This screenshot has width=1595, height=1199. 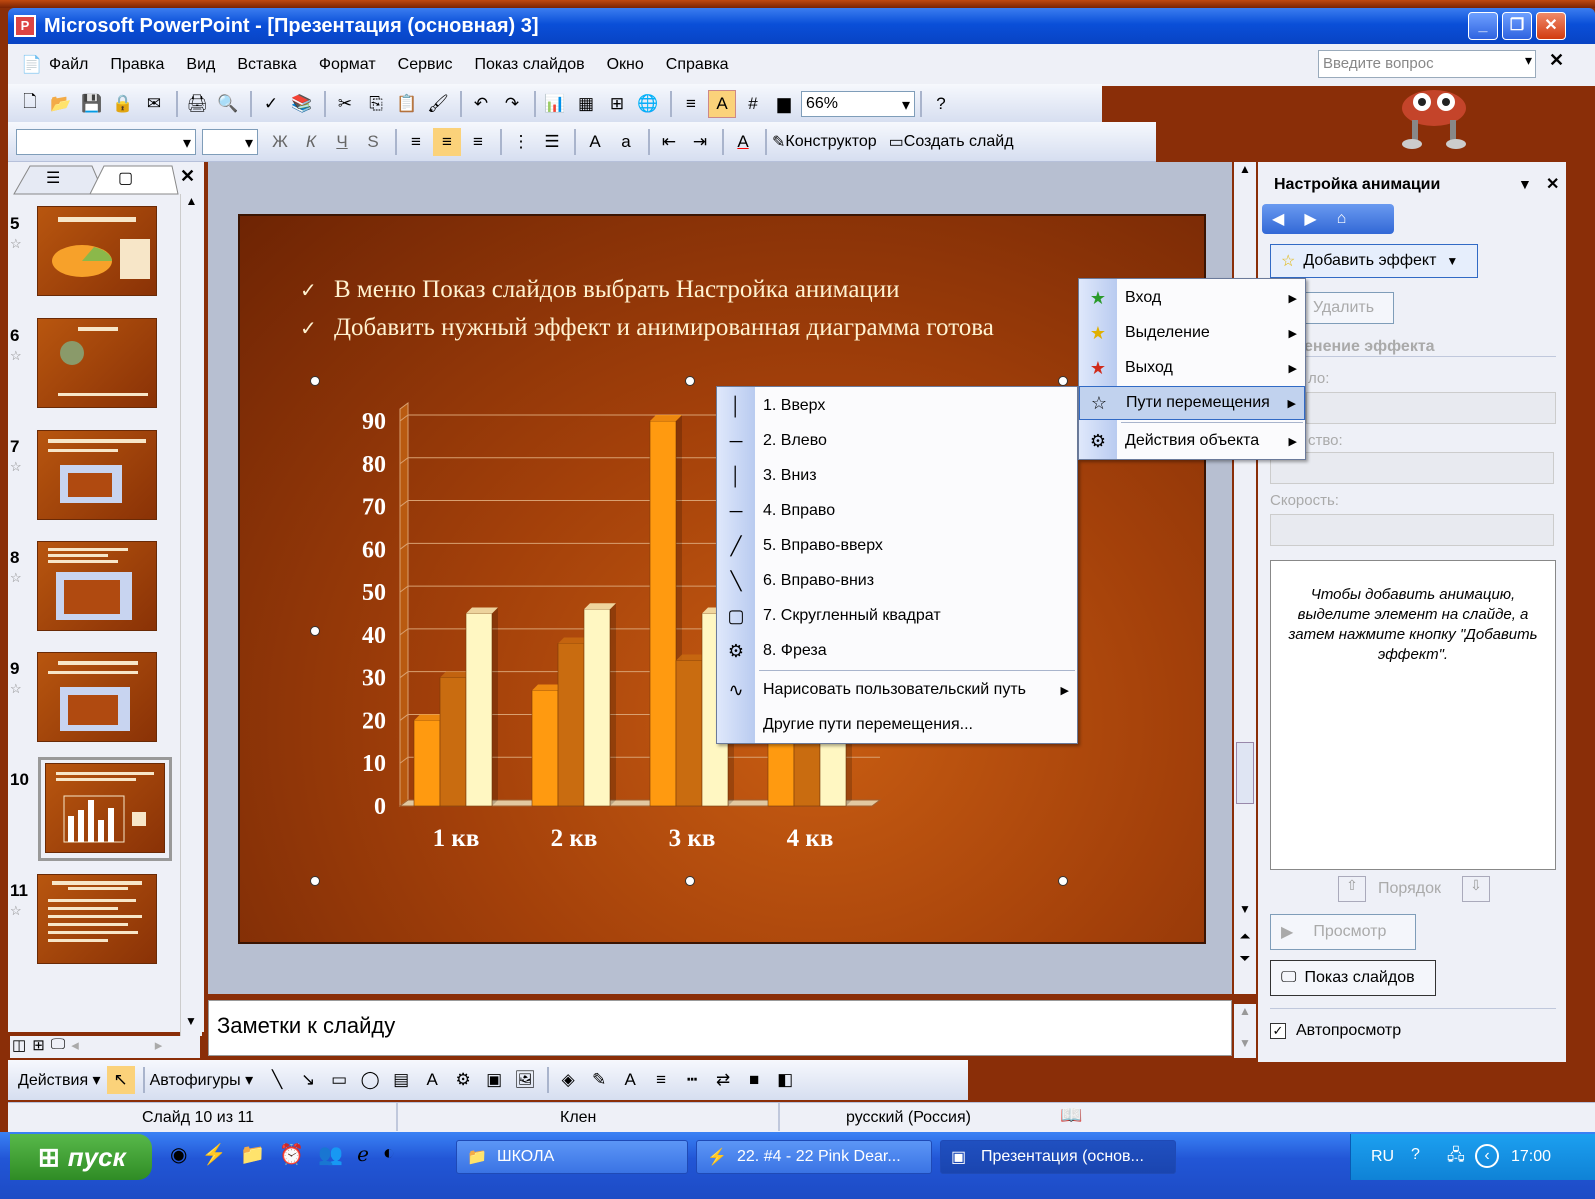 I want to click on scroll-up-icon: ▲, so click(x=191, y=205).